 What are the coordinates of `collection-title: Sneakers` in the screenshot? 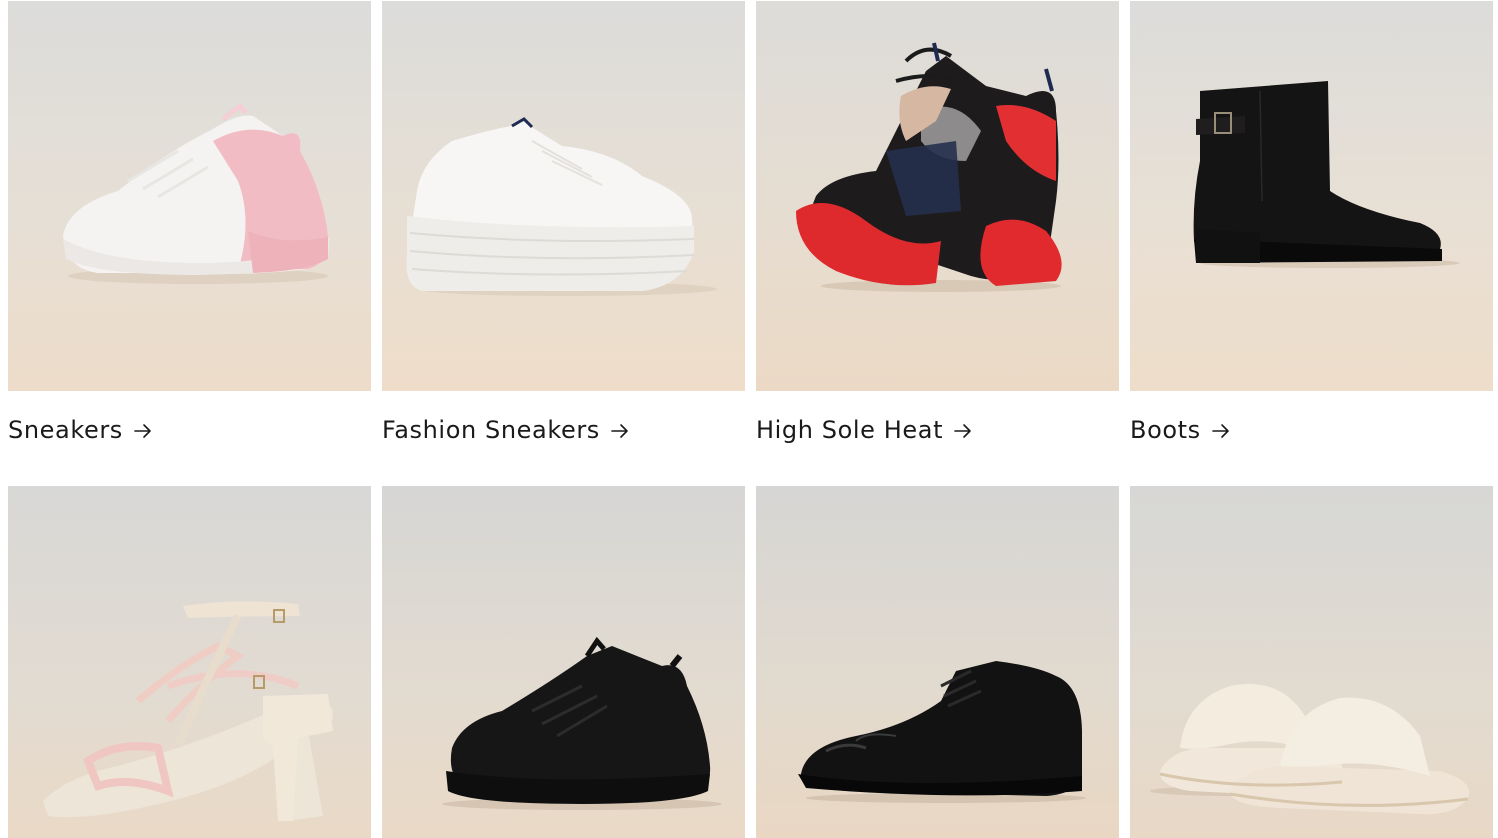 It's located at (65, 430).